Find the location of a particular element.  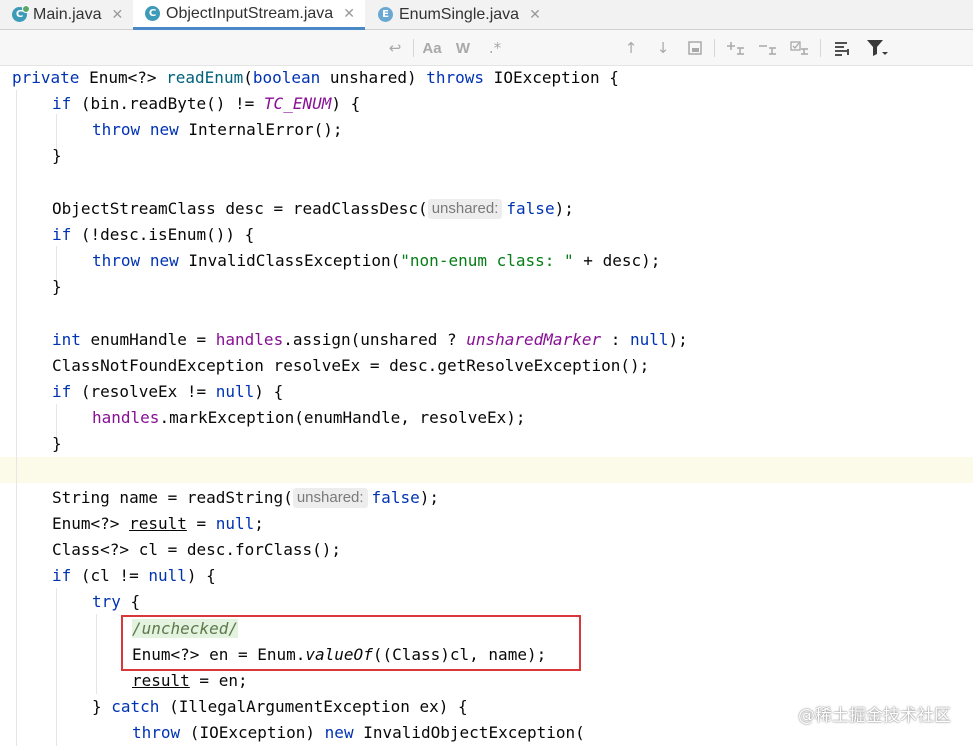

current-line-highlight is located at coordinates (486, 470).